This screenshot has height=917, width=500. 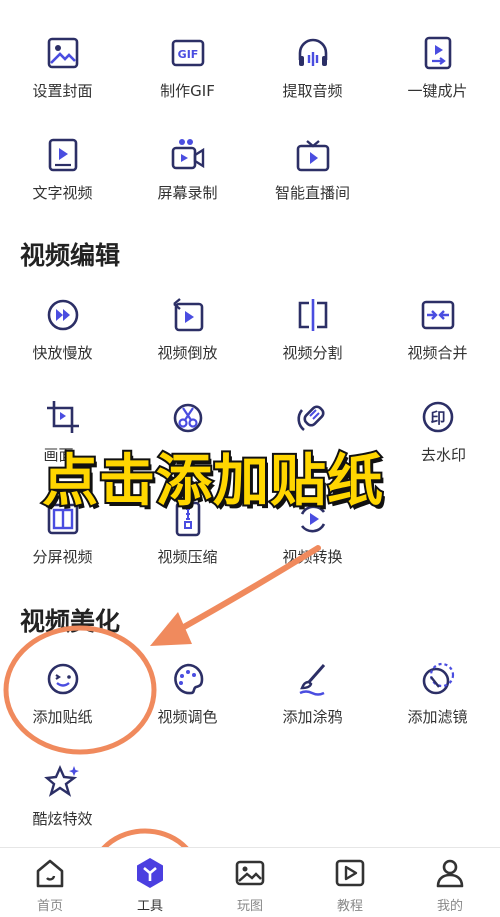 What do you see at coordinates (313, 315) in the screenshot?
I see `split-icon` at bounding box center [313, 315].